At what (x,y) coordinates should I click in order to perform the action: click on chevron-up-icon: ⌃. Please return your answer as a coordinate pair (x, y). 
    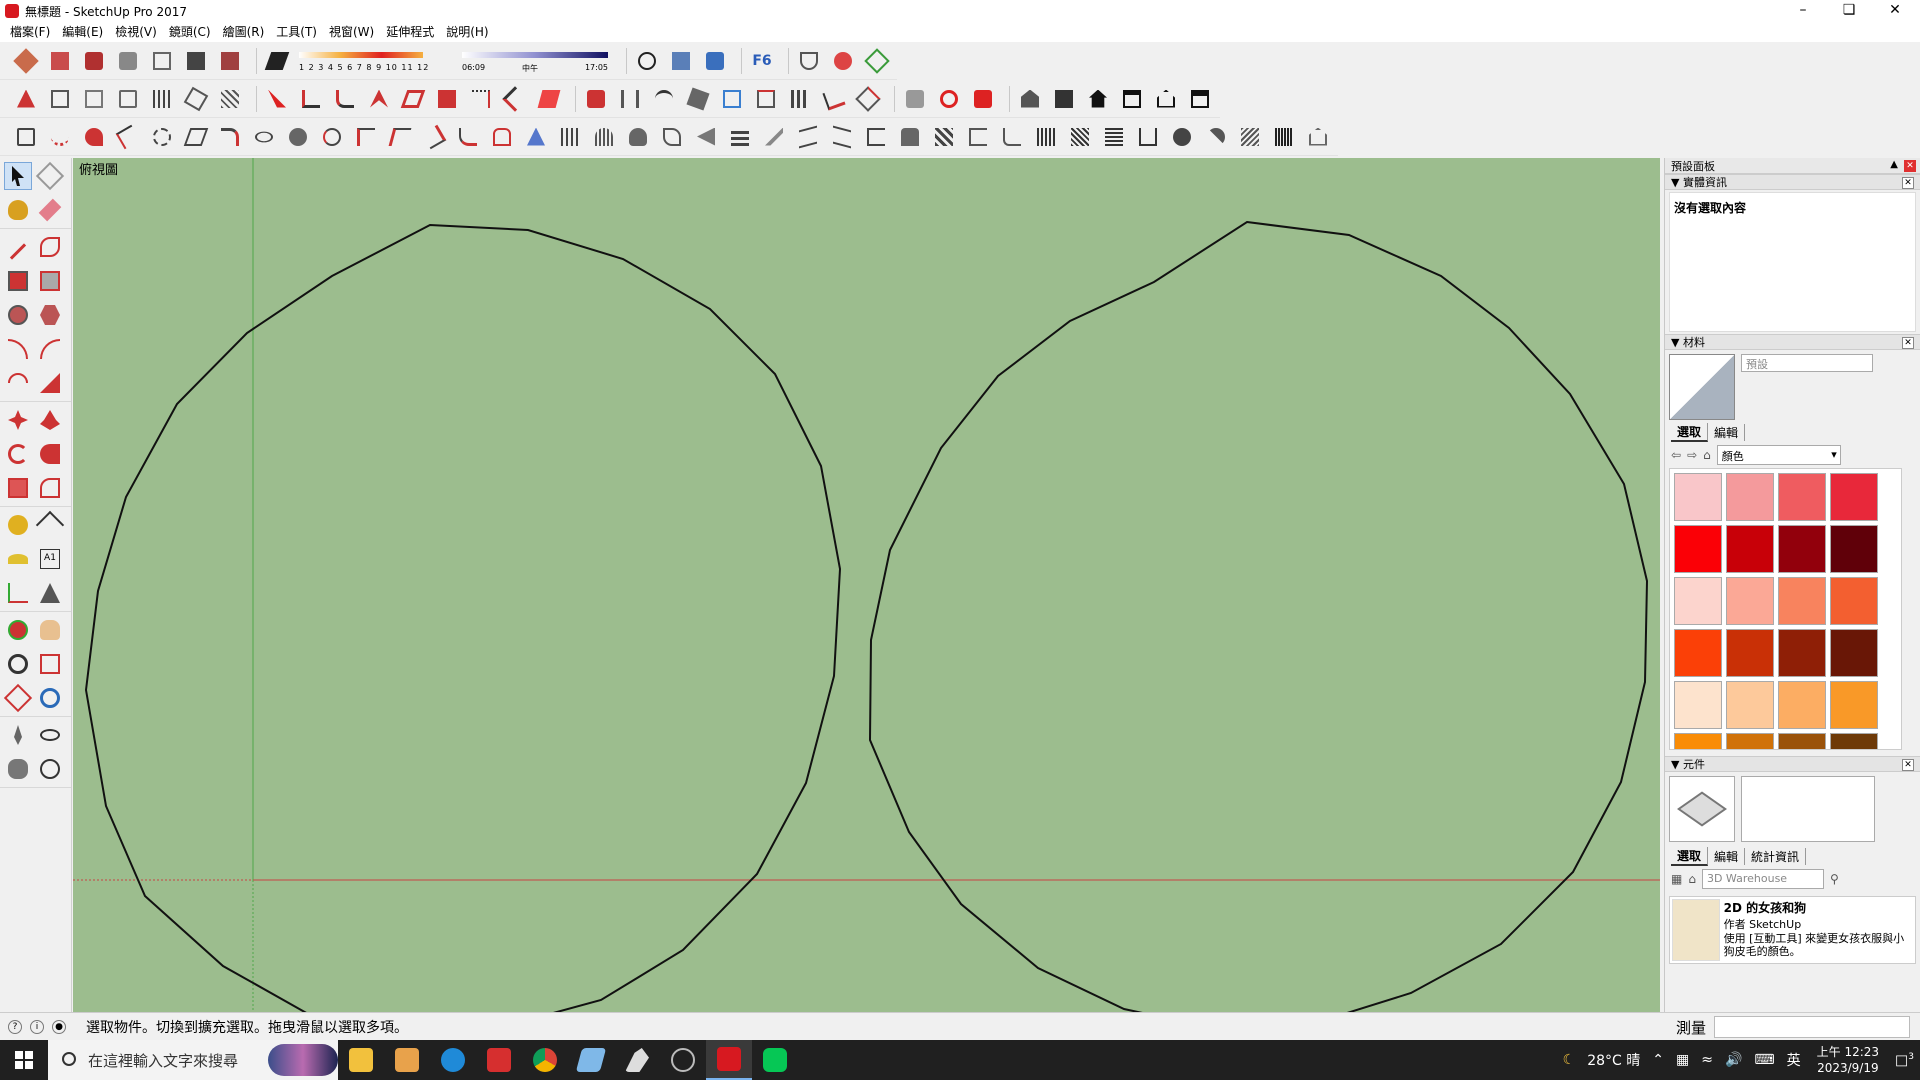
    Looking at the image, I should click on (1658, 1060).